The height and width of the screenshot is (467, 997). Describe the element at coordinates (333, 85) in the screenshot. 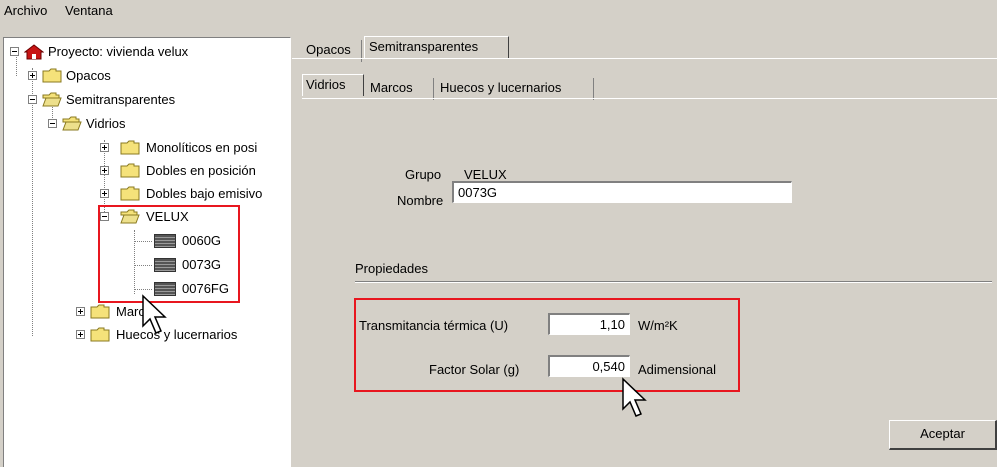

I see `tab-vidrios: Vidrios` at that location.